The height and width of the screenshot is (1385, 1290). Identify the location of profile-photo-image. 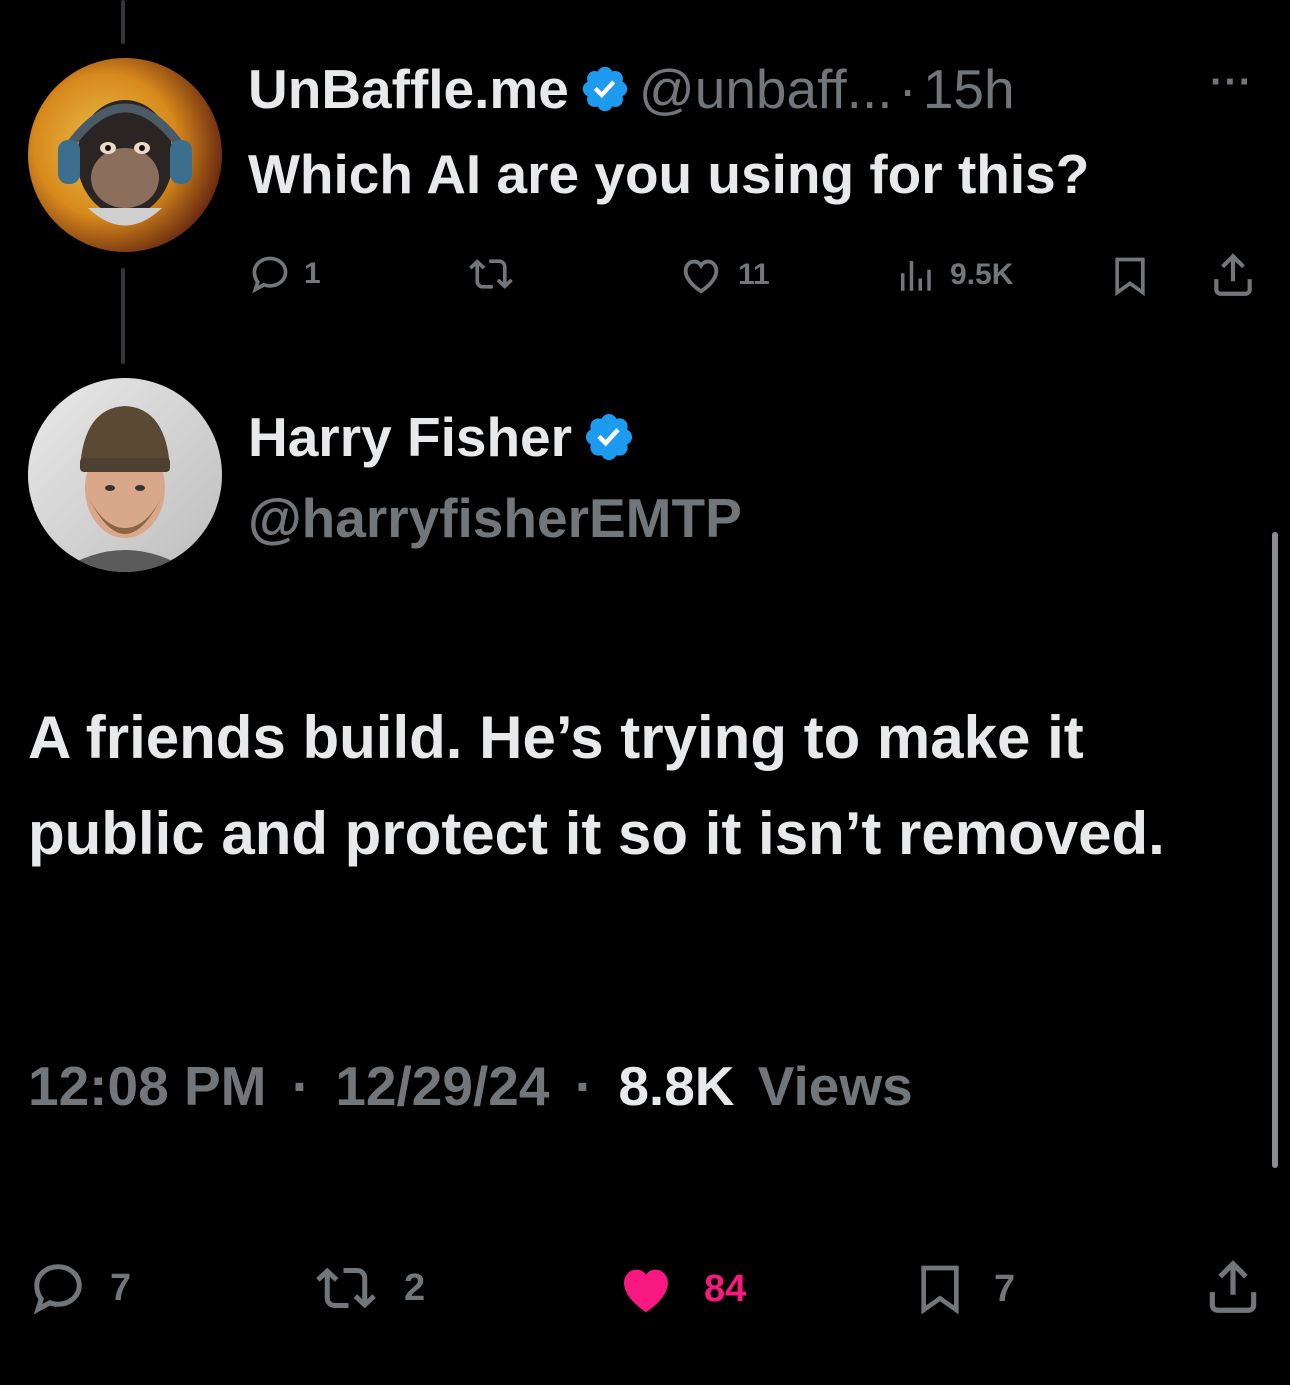
(125, 489).